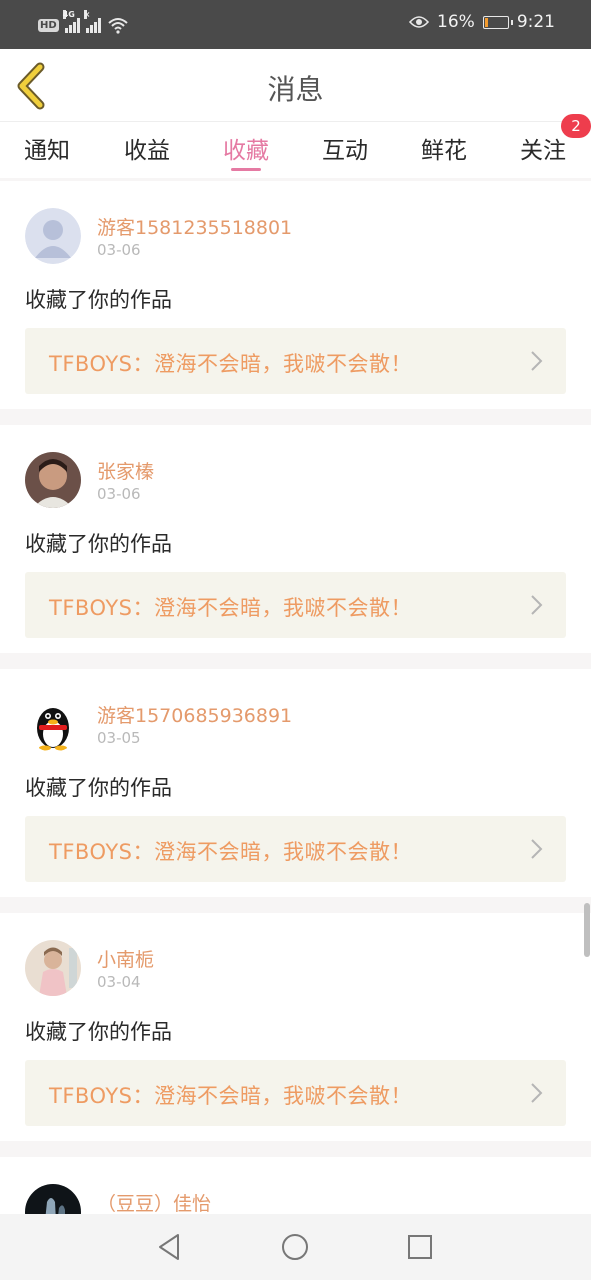 The image size is (591, 1280). Describe the element at coordinates (419, 22) in the screenshot. I see `eye-comfort-icon` at that location.